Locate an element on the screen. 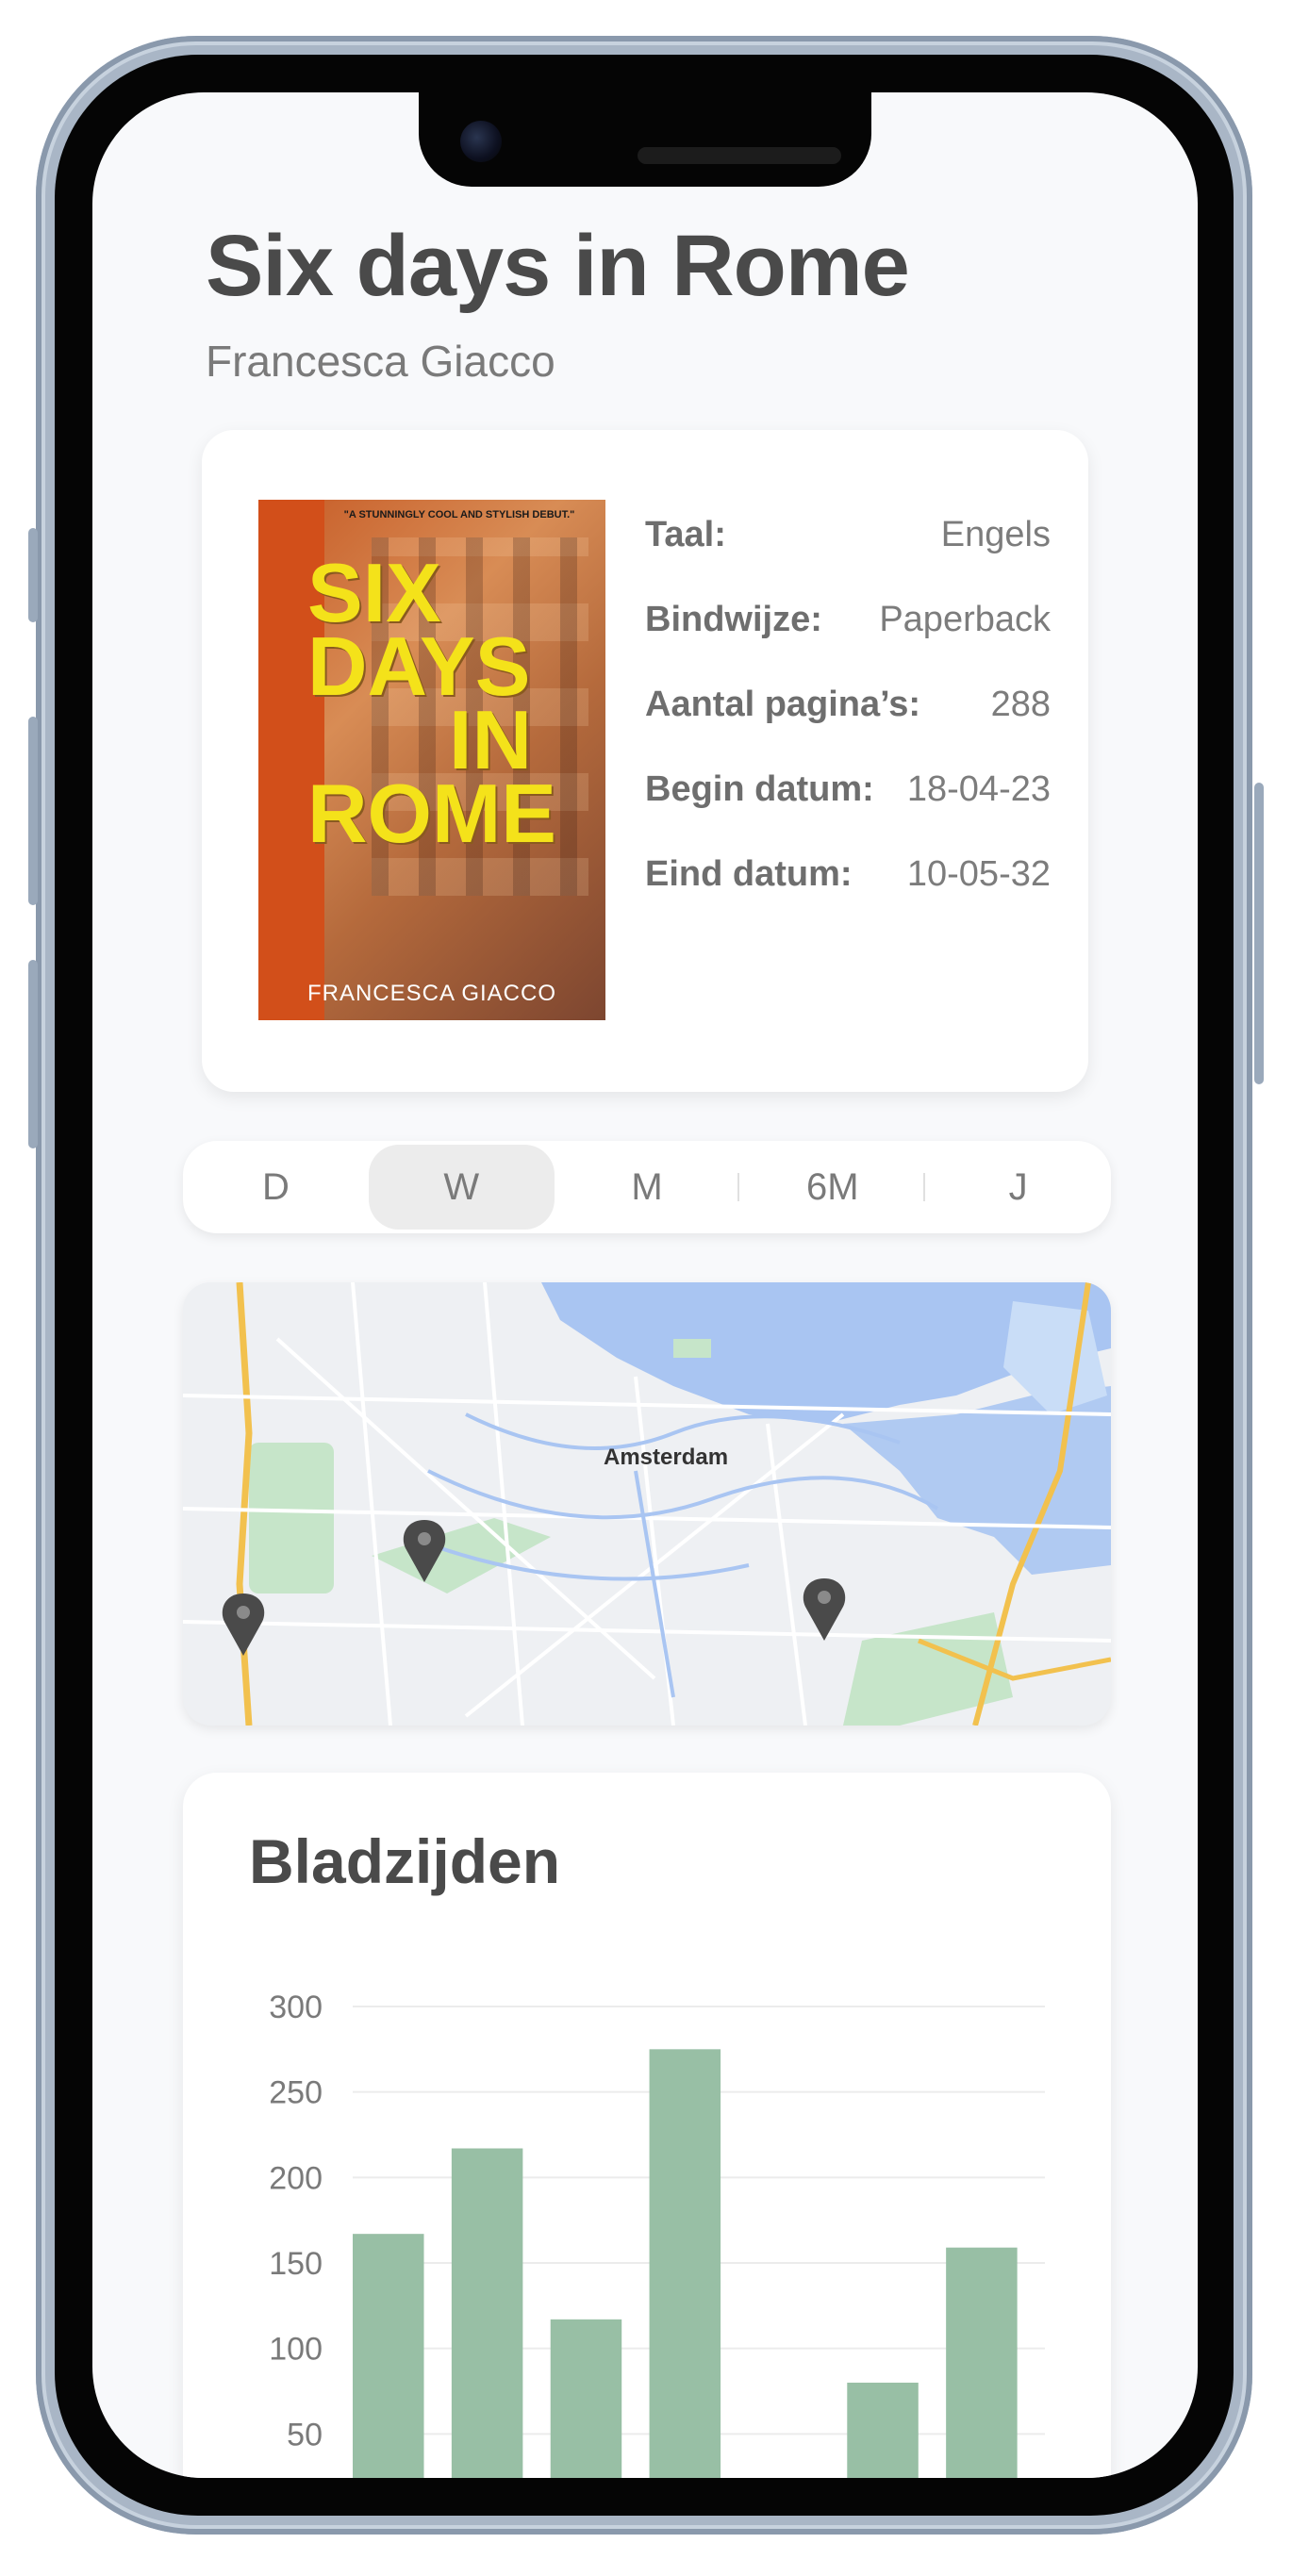 The height and width of the screenshot is (2576, 1292). period-option-label: D is located at coordinates (275, 1186).